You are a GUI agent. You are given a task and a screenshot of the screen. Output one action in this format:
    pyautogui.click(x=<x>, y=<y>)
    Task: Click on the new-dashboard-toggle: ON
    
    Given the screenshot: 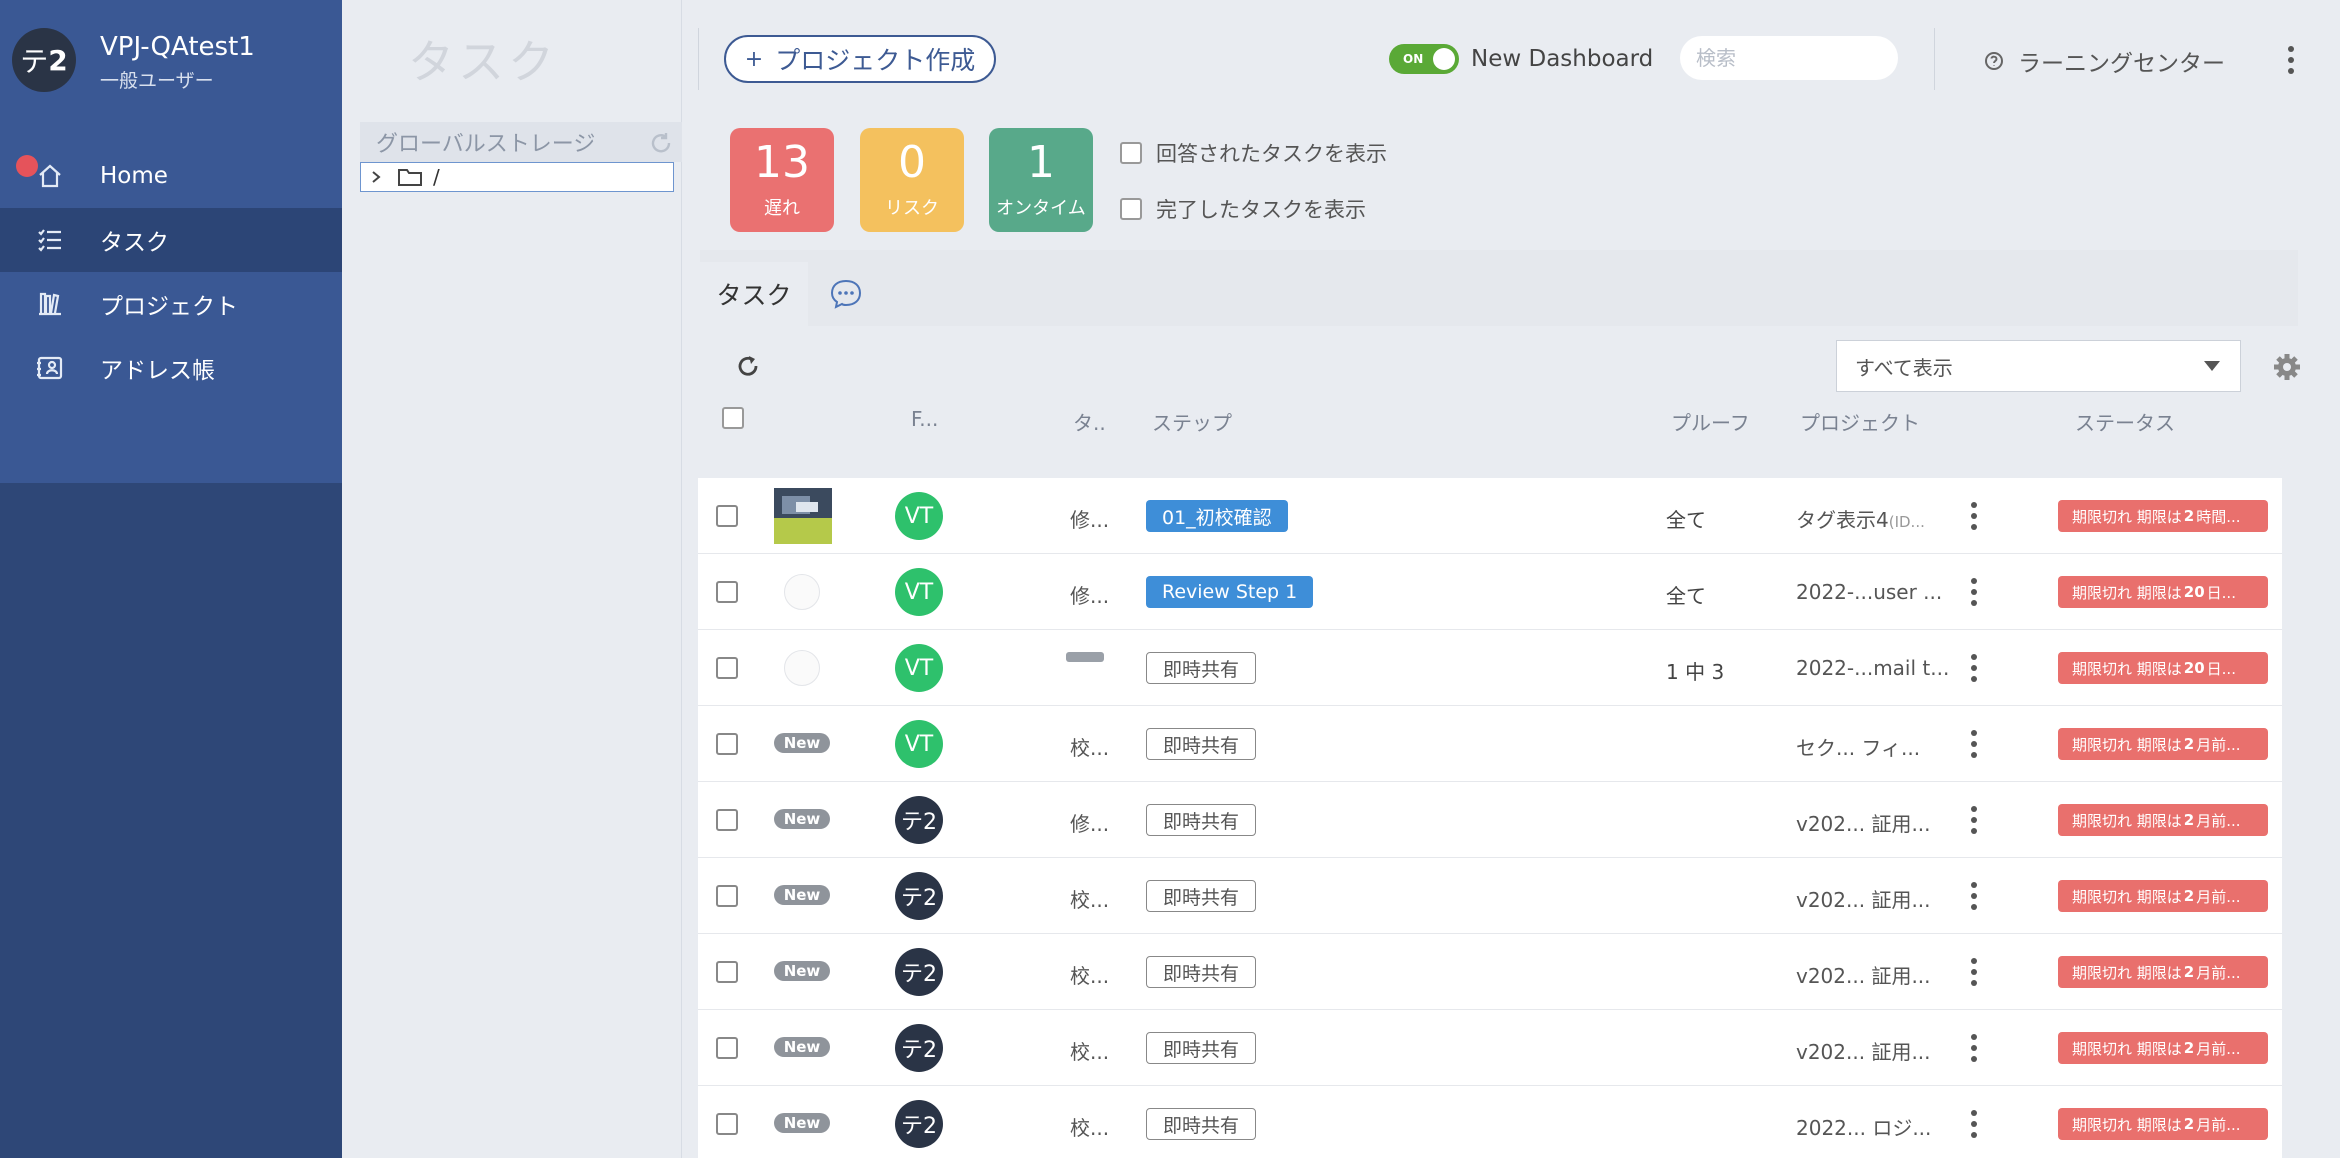 What is the action you would take?
    pyautogui.click(x=1424, y=59)
    